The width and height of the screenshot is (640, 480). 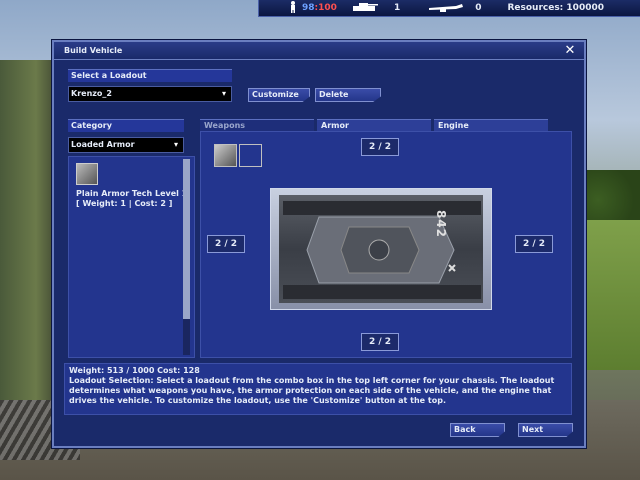 I want to click on armor-item-icon, so click(x=87, y=174).